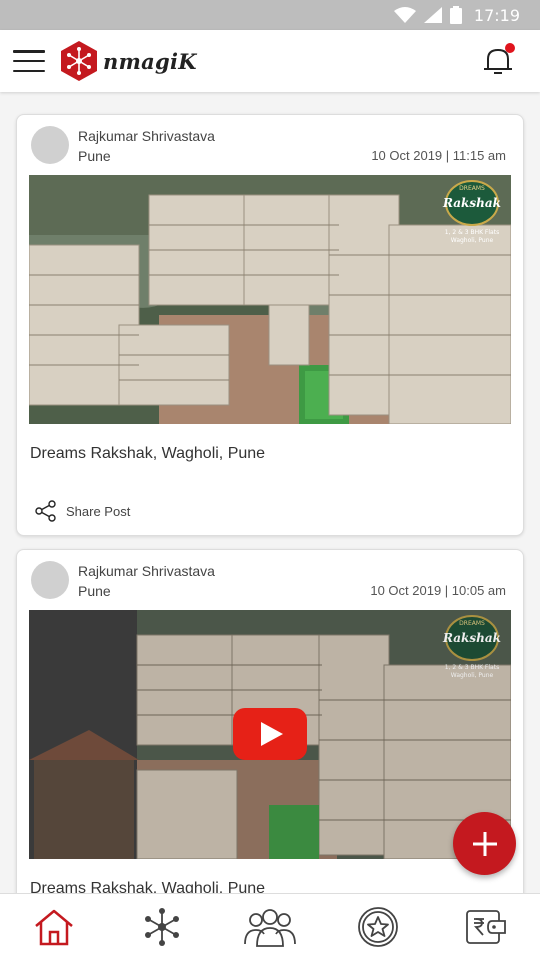 This screenshot has width=540, height=960. I want to click on unread-dot, so click(510, 48).